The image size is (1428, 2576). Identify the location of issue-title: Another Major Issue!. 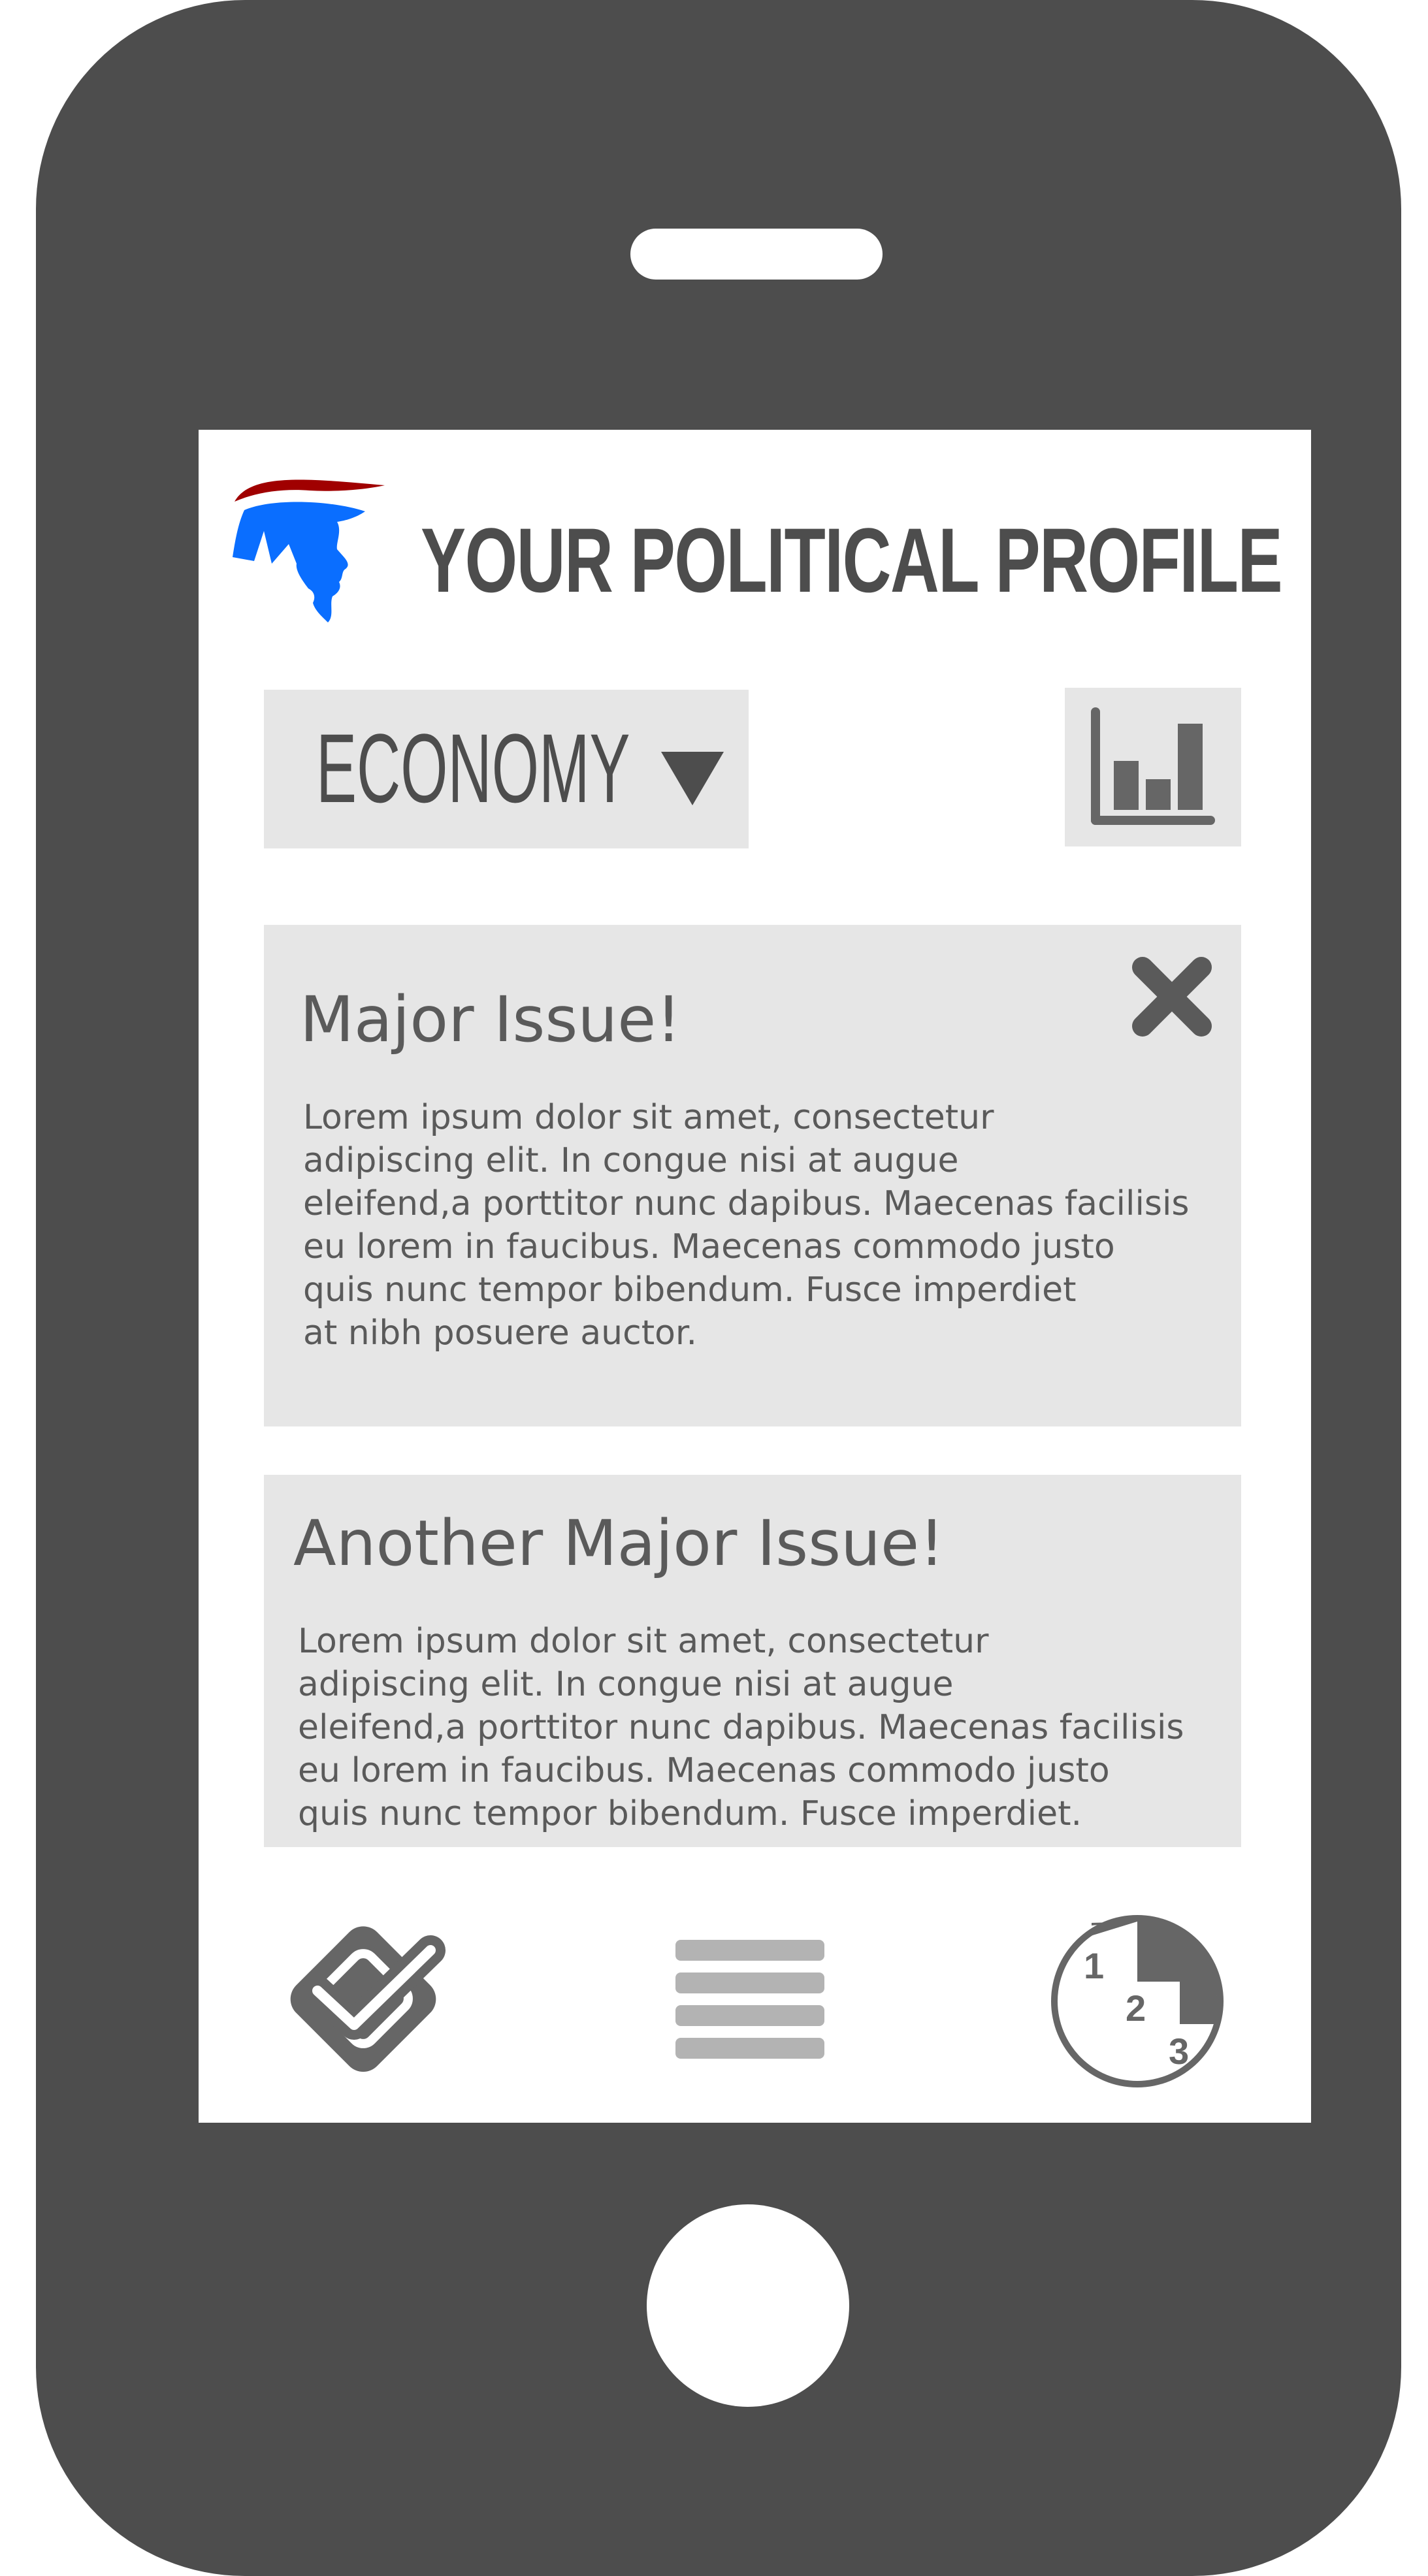
(619, 1543).